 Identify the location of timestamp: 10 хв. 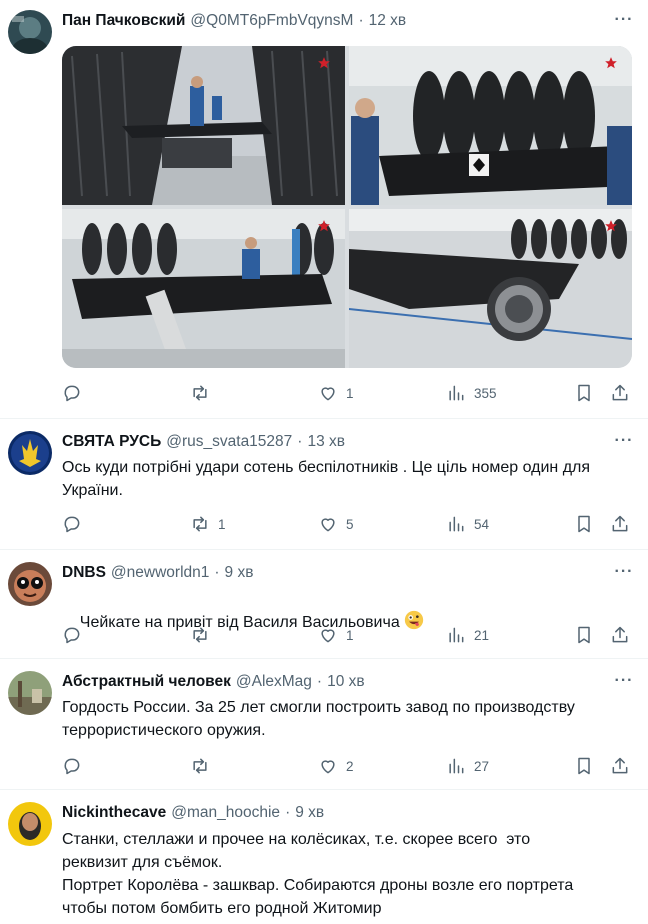
(346, 682).